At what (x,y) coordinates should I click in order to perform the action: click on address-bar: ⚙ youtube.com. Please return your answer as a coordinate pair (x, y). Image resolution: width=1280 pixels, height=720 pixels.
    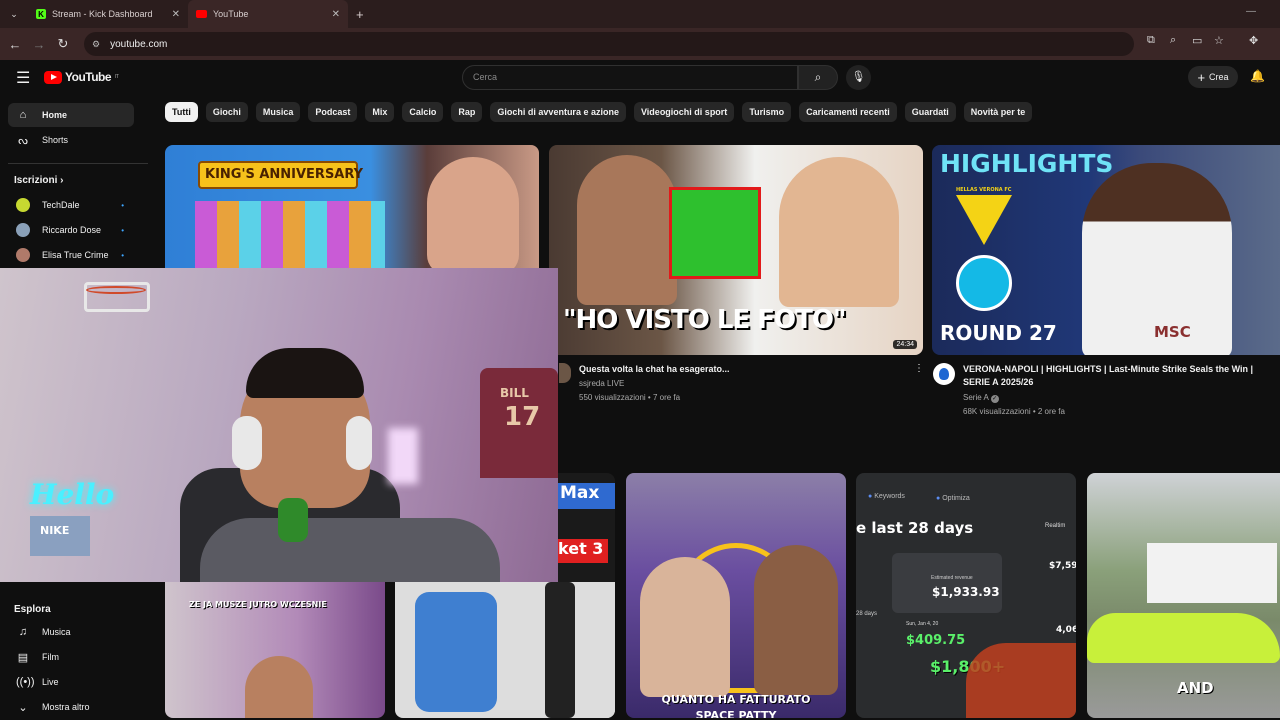
    Looking at the image, I should click on (609, 44).